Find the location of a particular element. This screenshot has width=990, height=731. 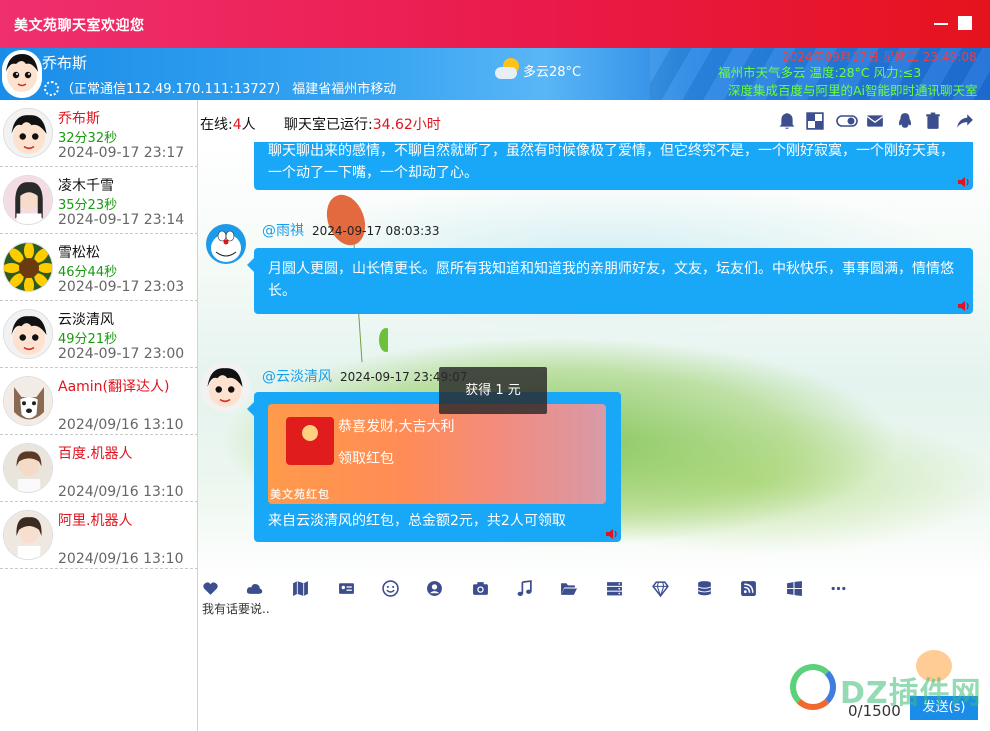

heart-icon is located at coordinates (210, 588).